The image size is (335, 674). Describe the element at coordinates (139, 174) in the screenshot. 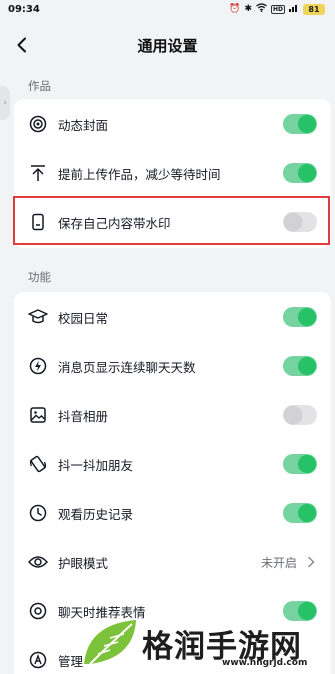

I see `setting-label: 提前上传作品，减少等待时间` at that location.